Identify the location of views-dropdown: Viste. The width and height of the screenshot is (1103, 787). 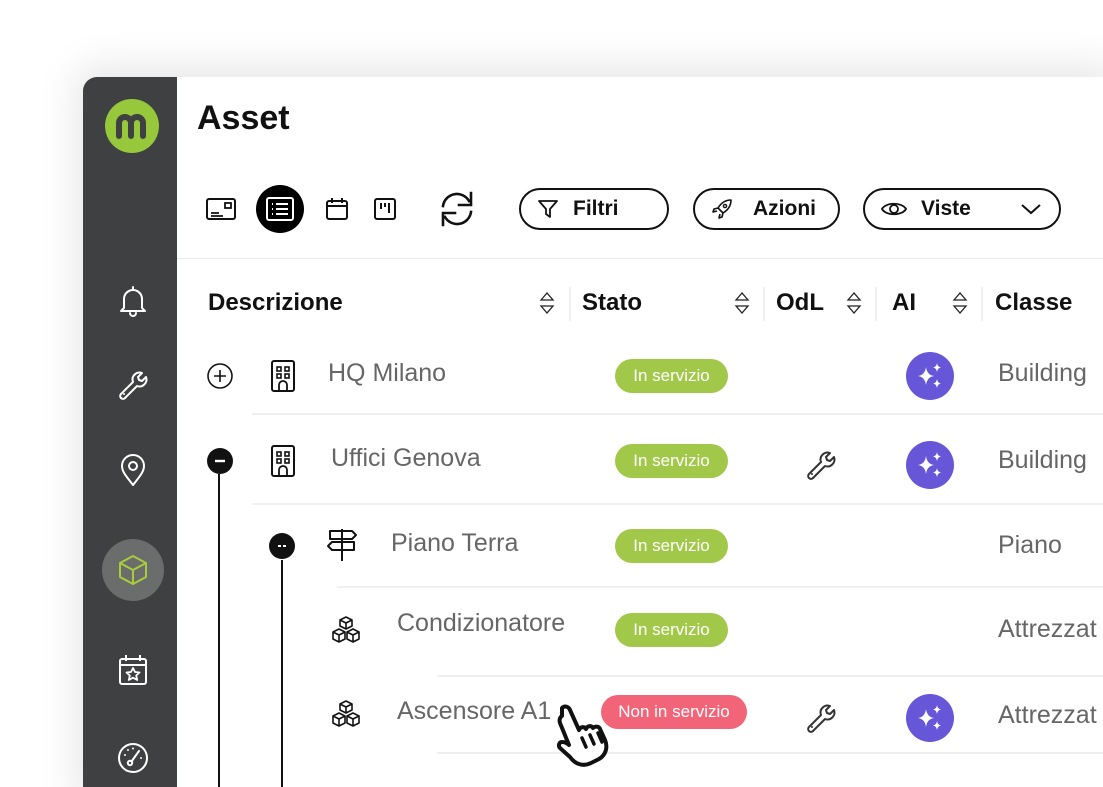
(962, 209).